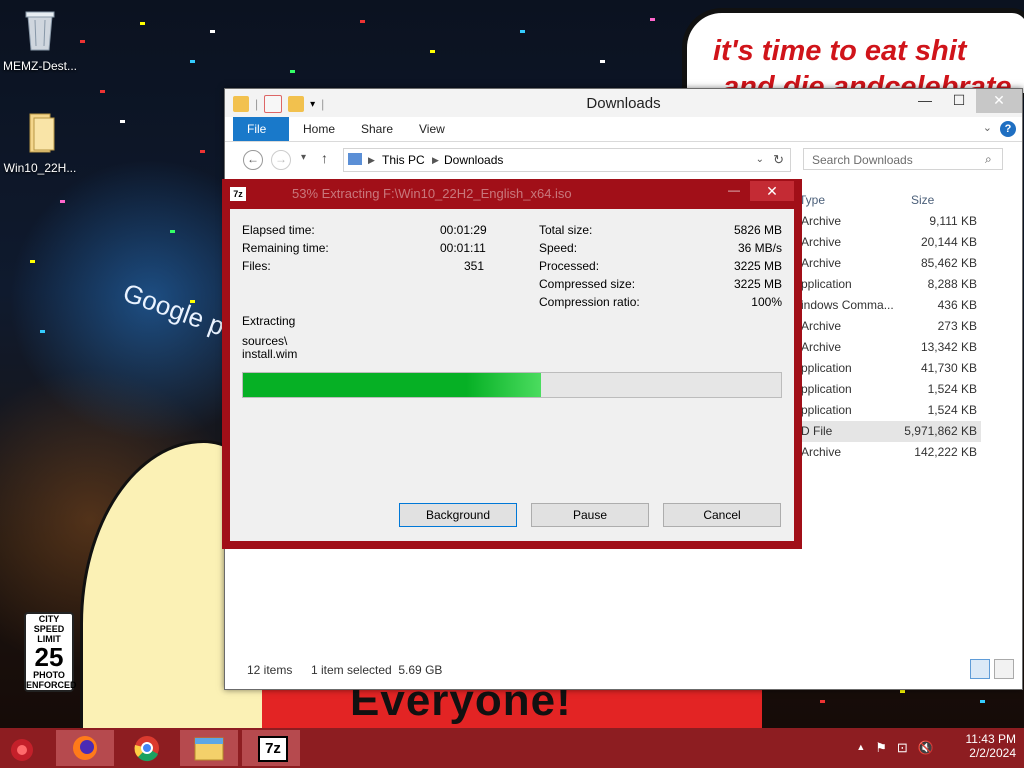 Image resolution: width=1024 pixels, height=769 pixels. What do you see at coordinates (891, 347) in the screenshot?
I see `table-row: Archive 13,342 KB` at bounding box center [891, 347].